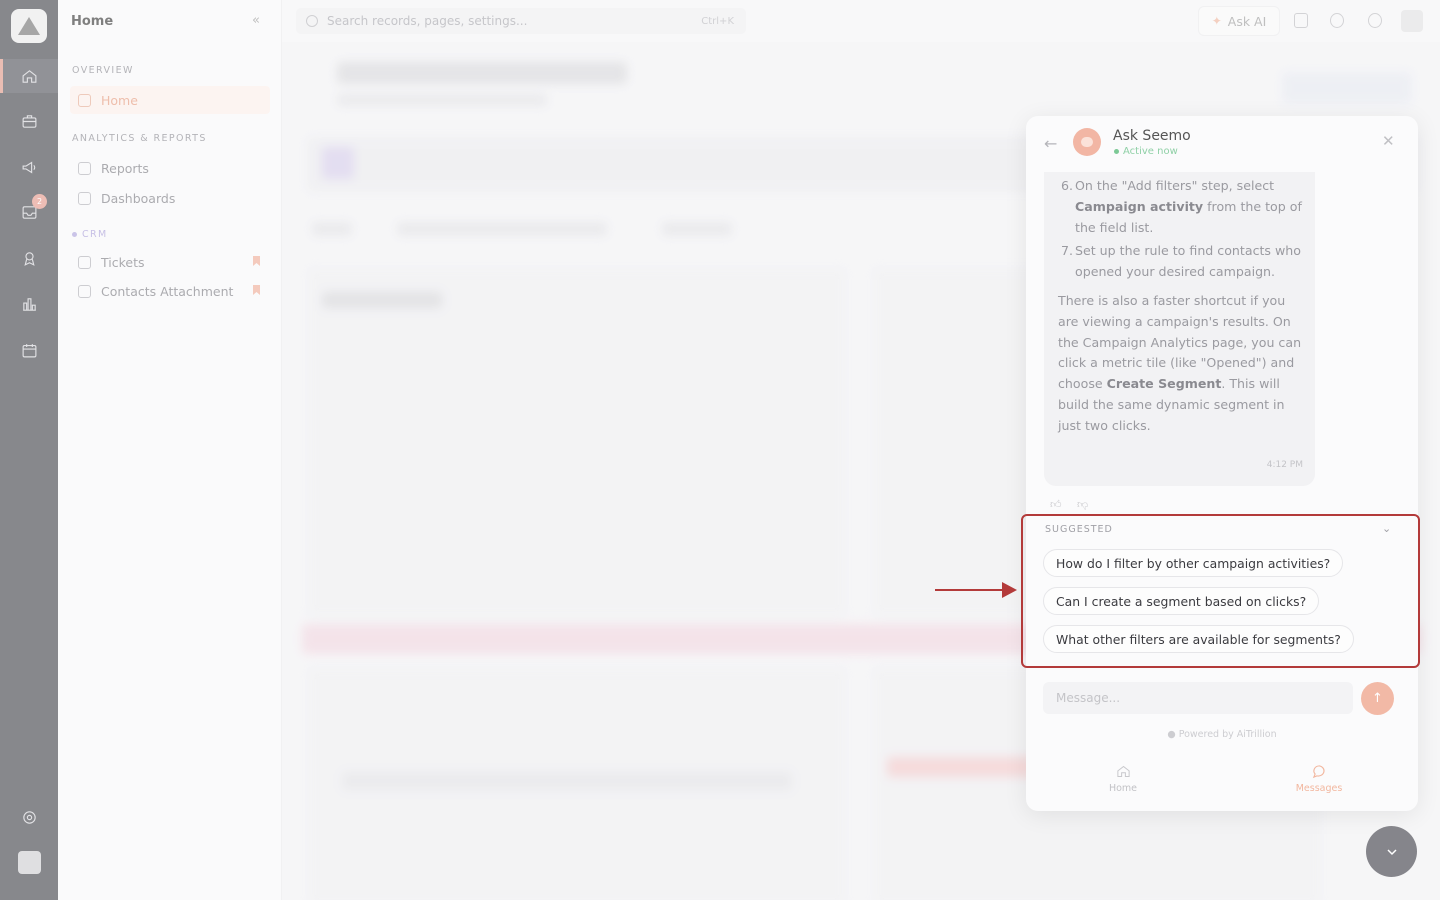 This screenshot has width=1440, height=900. I want to click on bot-status: Active now, so click(1146, 151).